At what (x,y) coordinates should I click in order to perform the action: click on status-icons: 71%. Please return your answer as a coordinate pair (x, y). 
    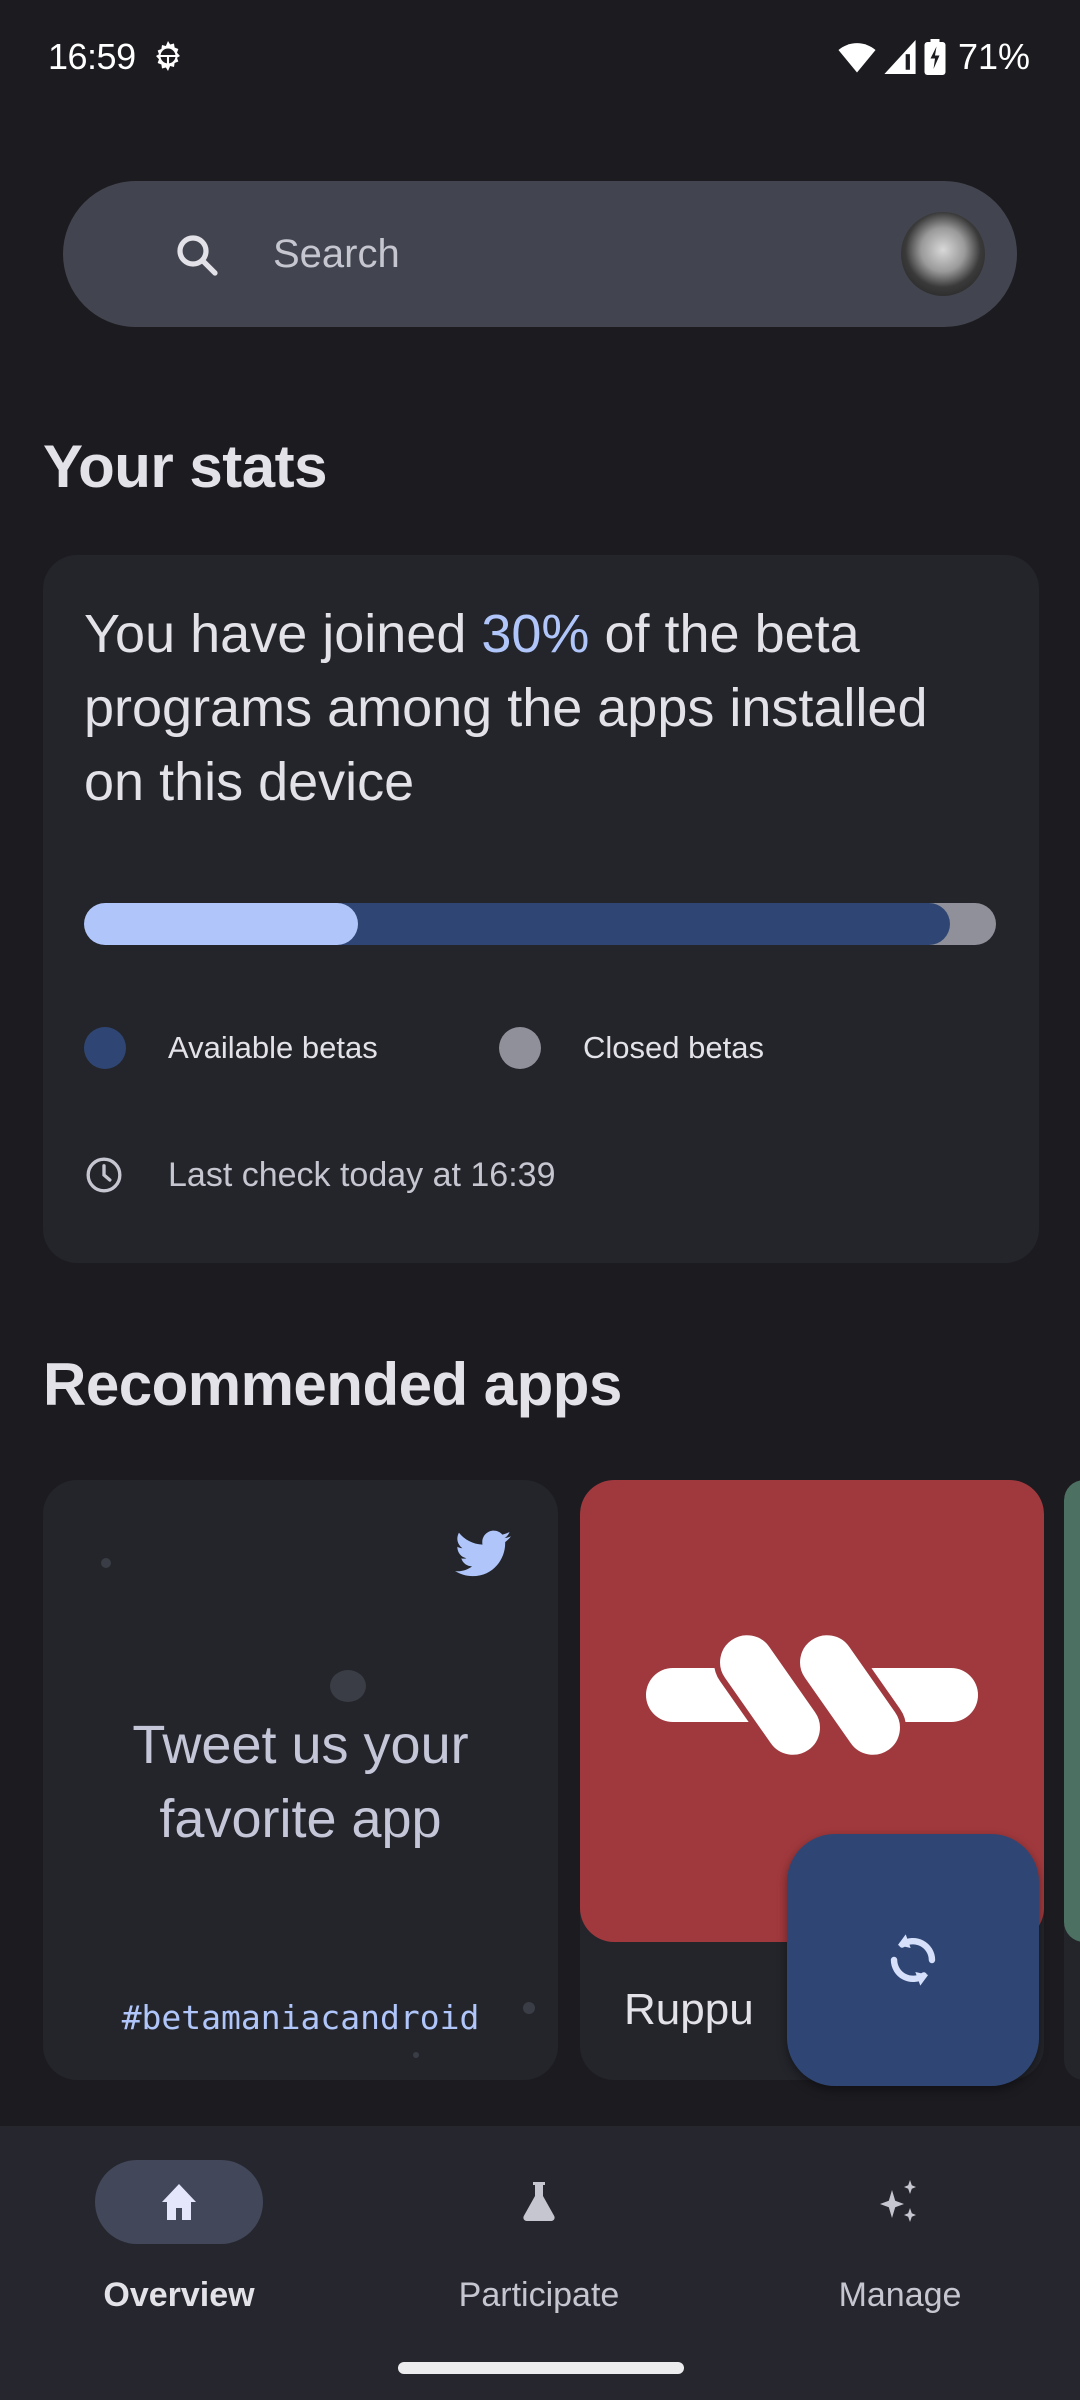
    Looking at the image, I should click on (934, 57).